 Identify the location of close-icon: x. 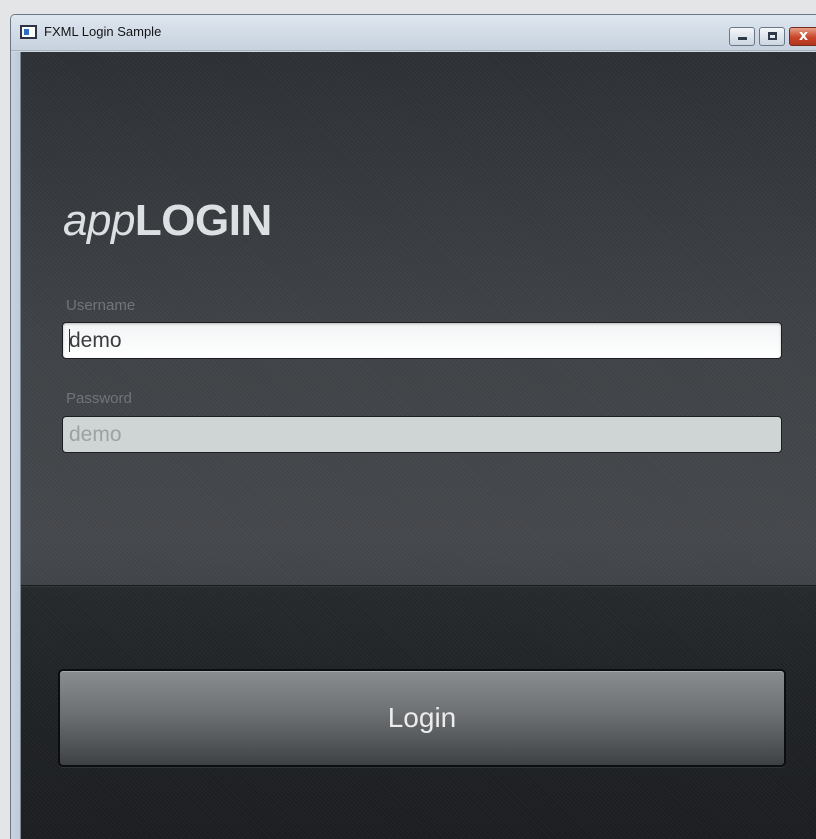
(804, 36).